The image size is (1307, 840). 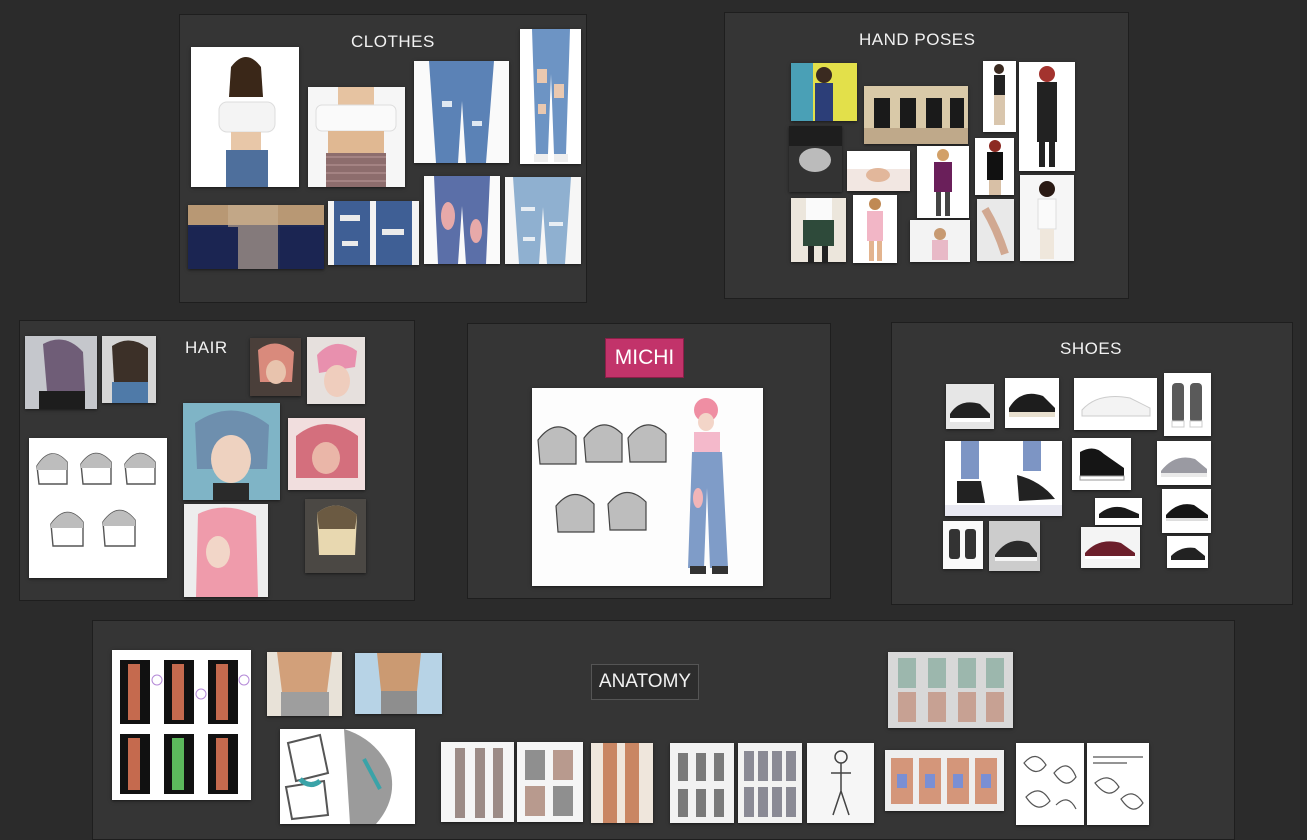 What do you see at coordinates (647, 487) in the screenshot?
I see `reference-image-michi-character-sheet` at bounding box center [647, 487].